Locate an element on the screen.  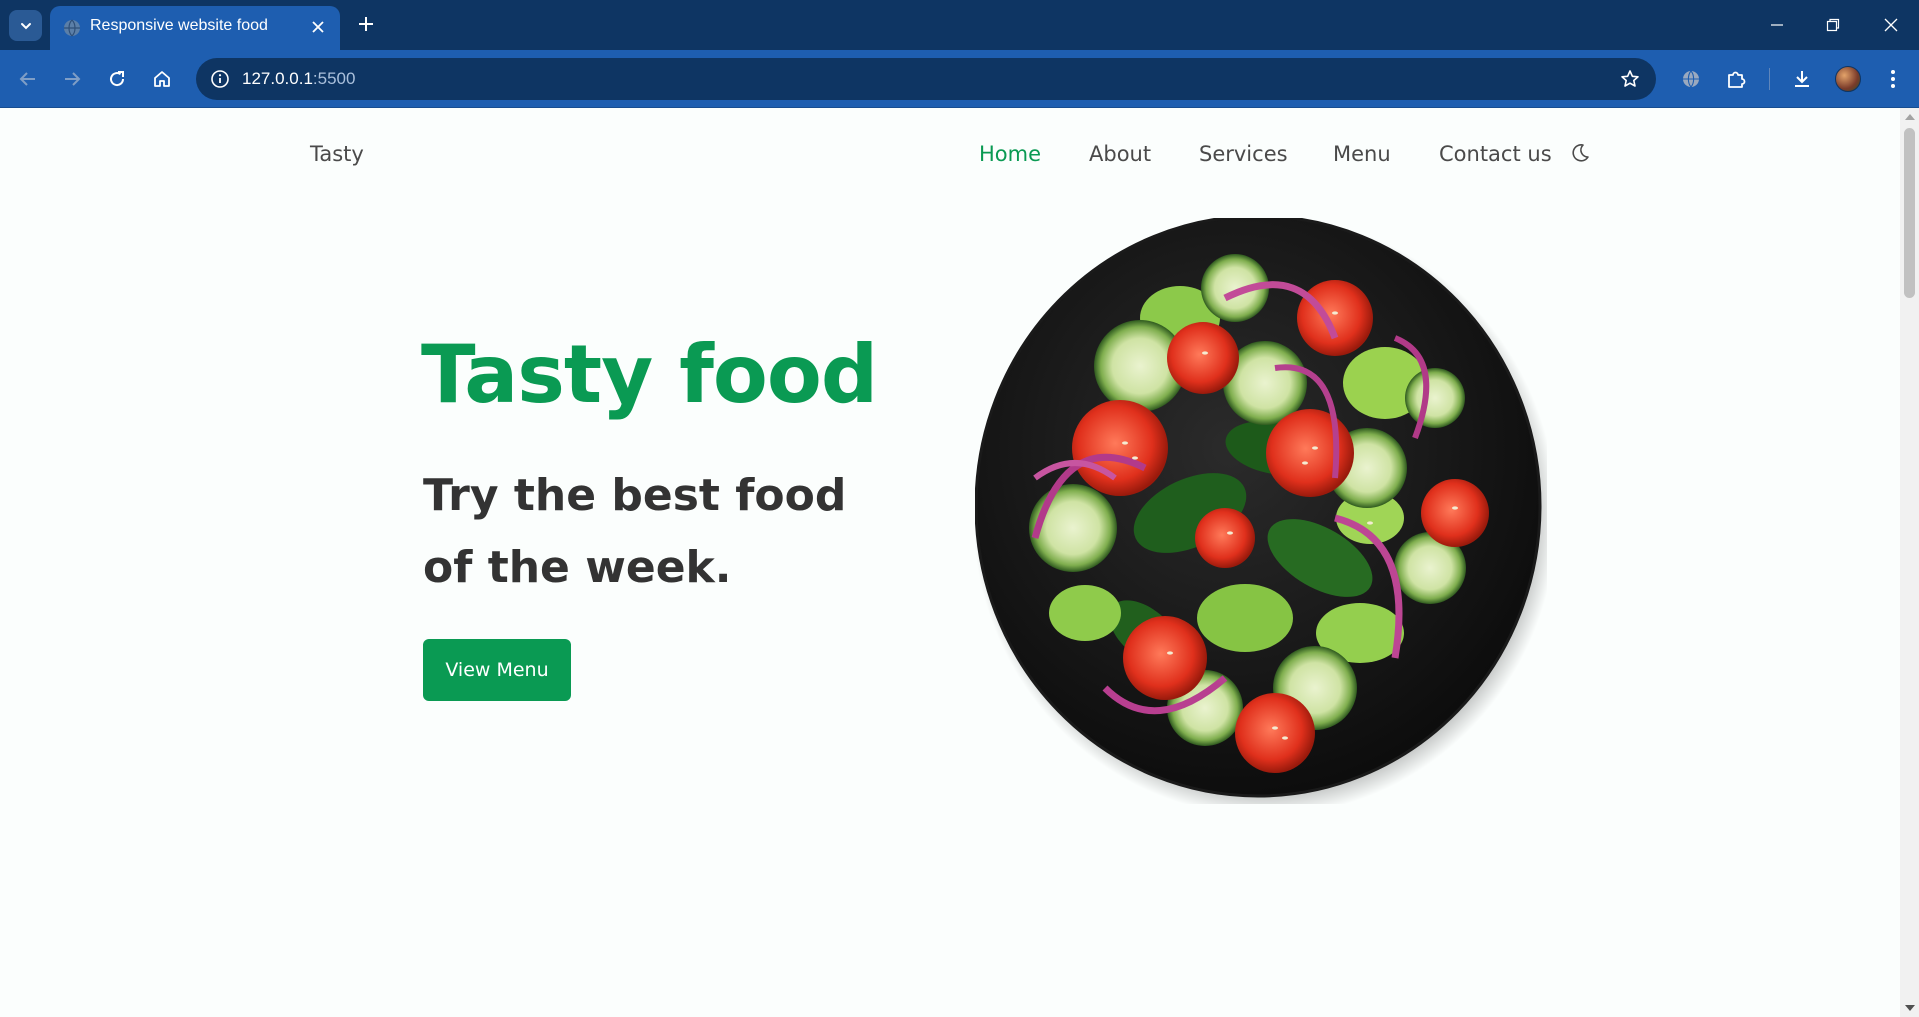
reload-icon is located at coordinates (117, 79).